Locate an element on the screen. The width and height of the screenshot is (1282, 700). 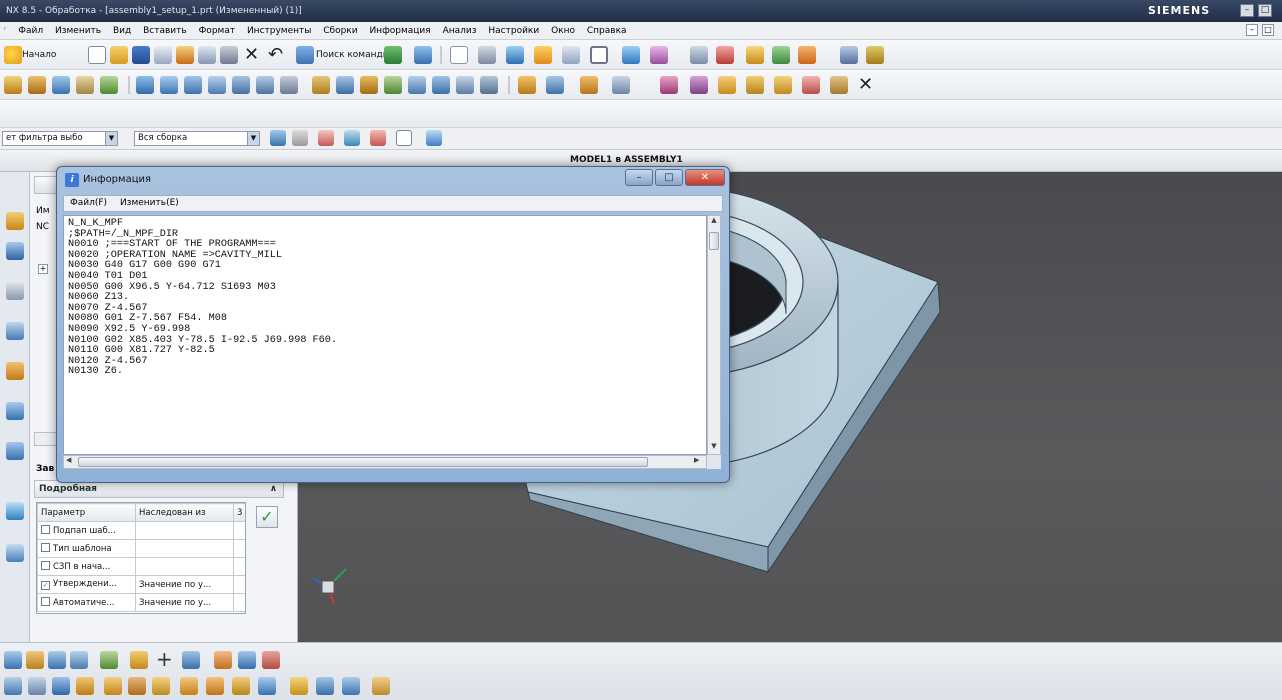
menu-format: Формат is located at coordinates (217, 31).